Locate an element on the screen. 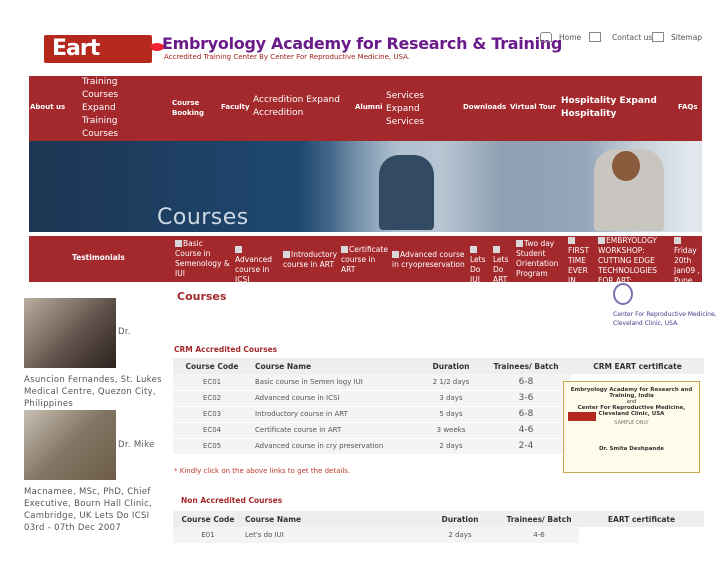 The image size is (728, 563). nav-faqs: FAQs is located at coordinates (688, 107).